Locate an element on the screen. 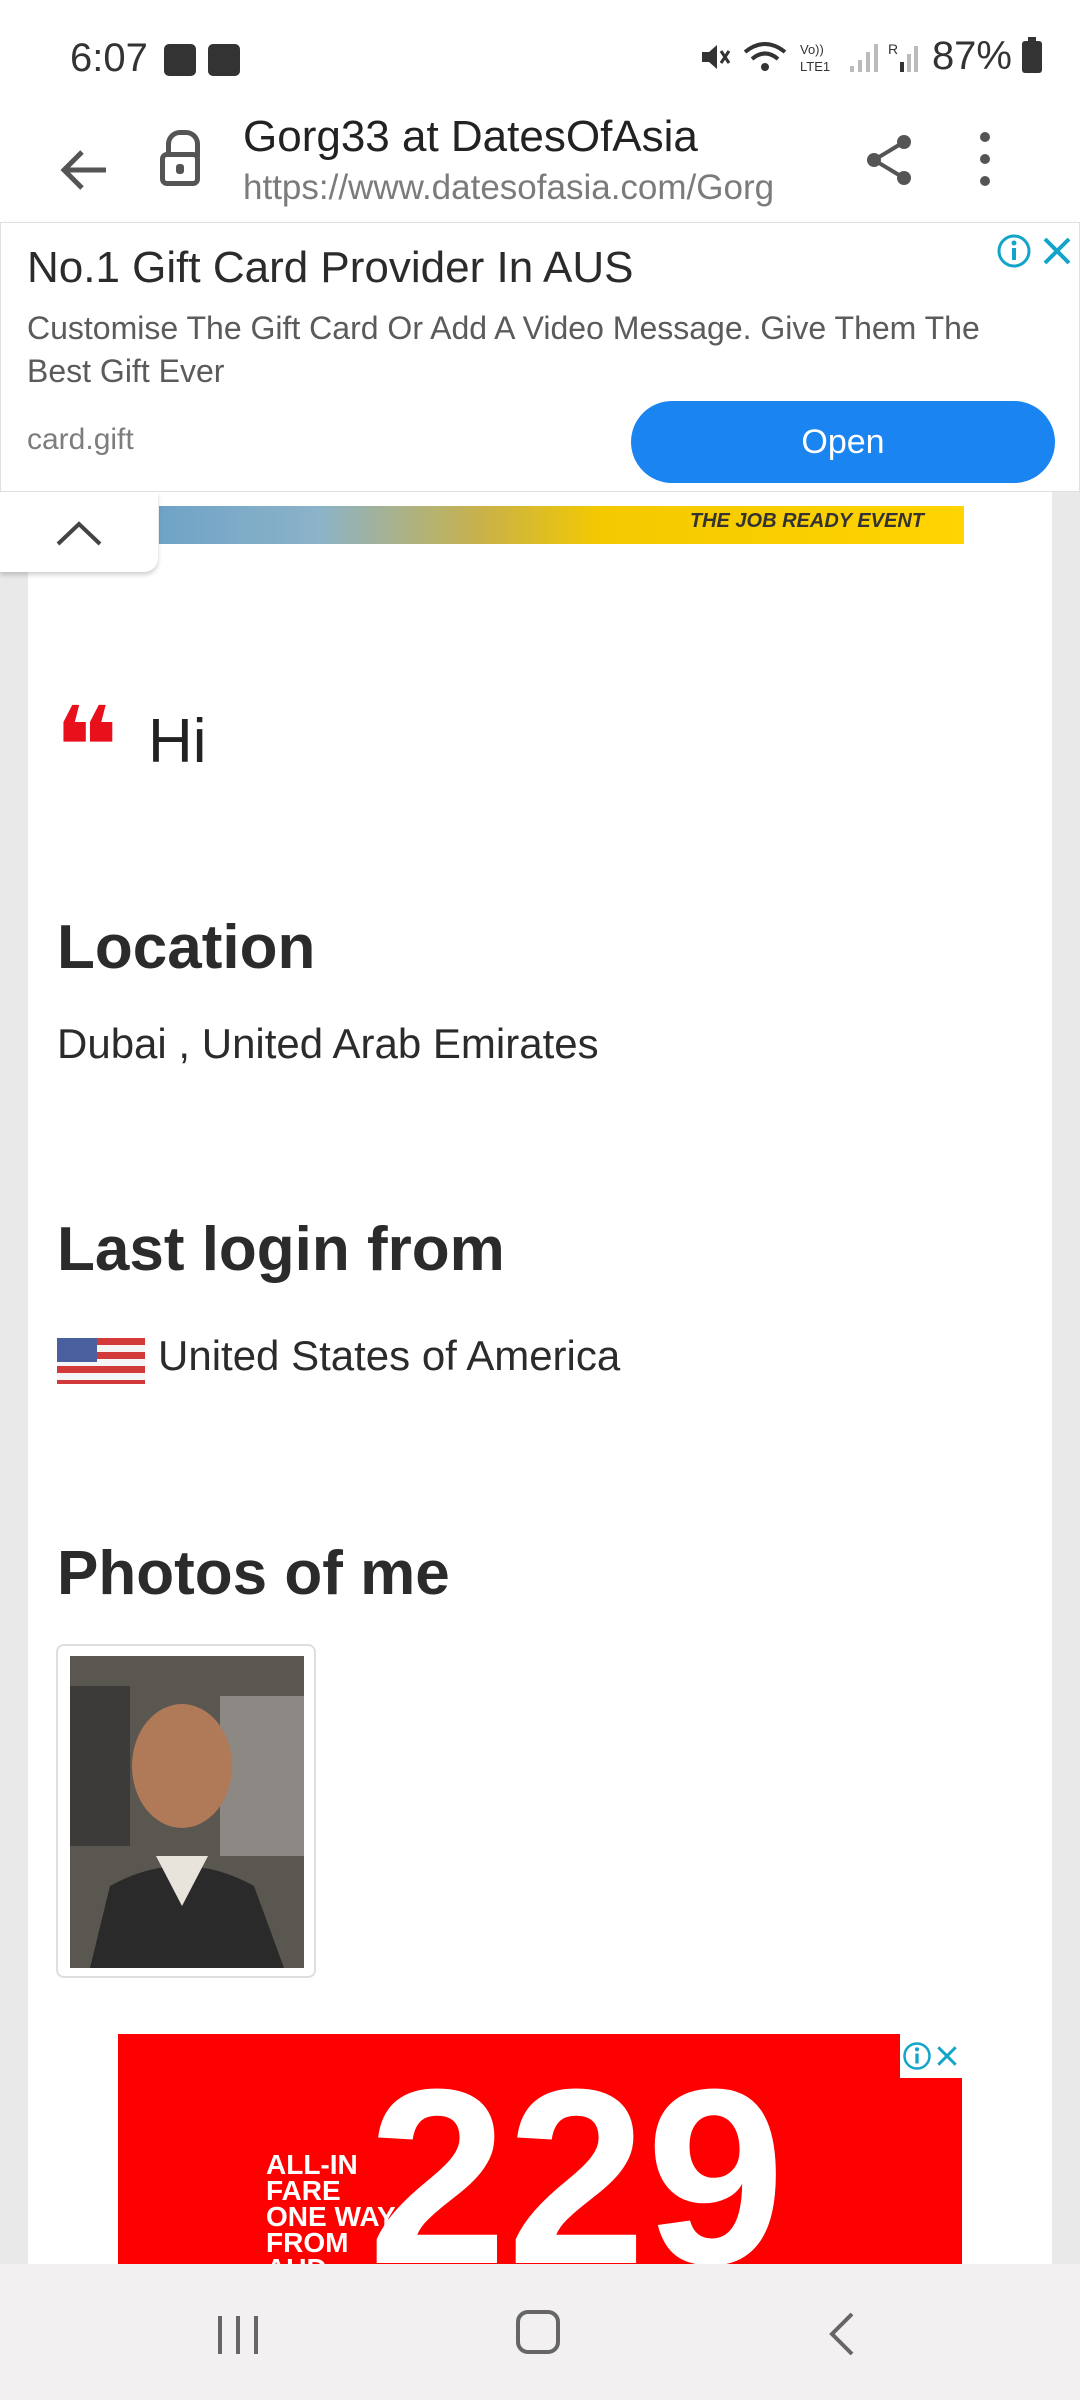  mute-icon is located at coordinates (716, 56).